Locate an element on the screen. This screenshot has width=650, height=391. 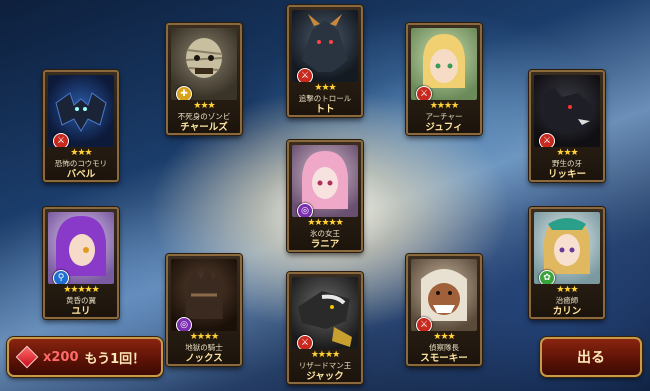
card-jack: ⚔ ★★★★ リザードマン王 ジャック is located at coordinates (325, 328).